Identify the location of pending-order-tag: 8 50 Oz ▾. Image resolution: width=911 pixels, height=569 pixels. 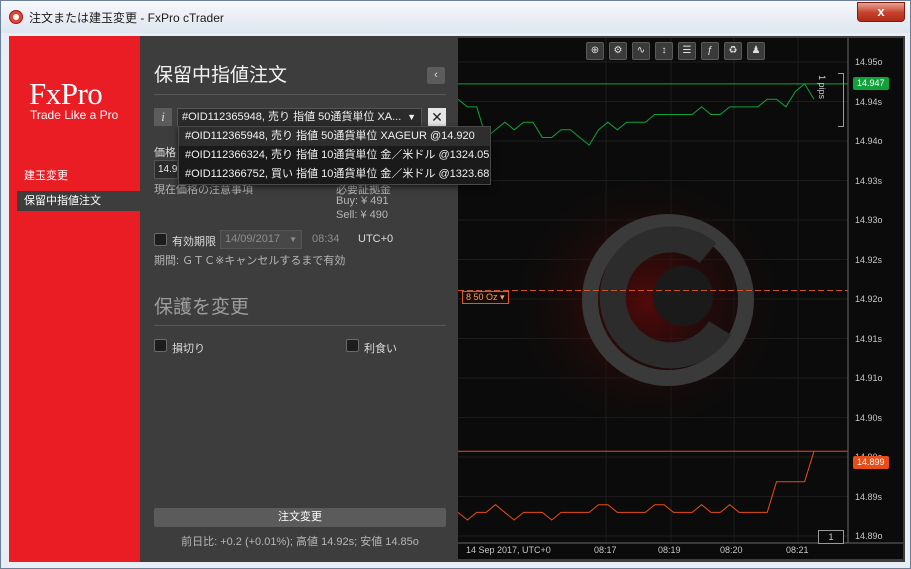
(485, 297).